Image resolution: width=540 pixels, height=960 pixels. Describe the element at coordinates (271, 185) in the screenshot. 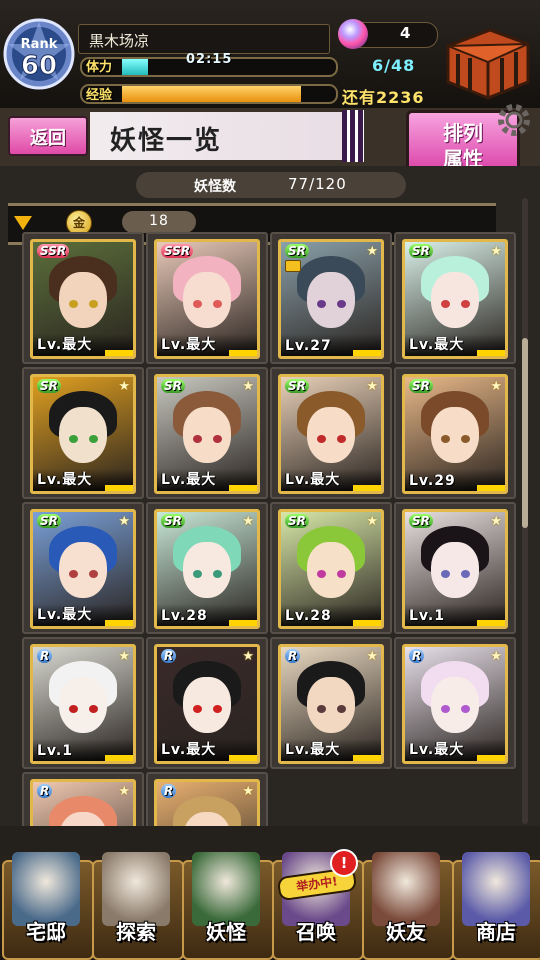

I see `yokai-count-bar: 妖怪数 77/120` at that location.